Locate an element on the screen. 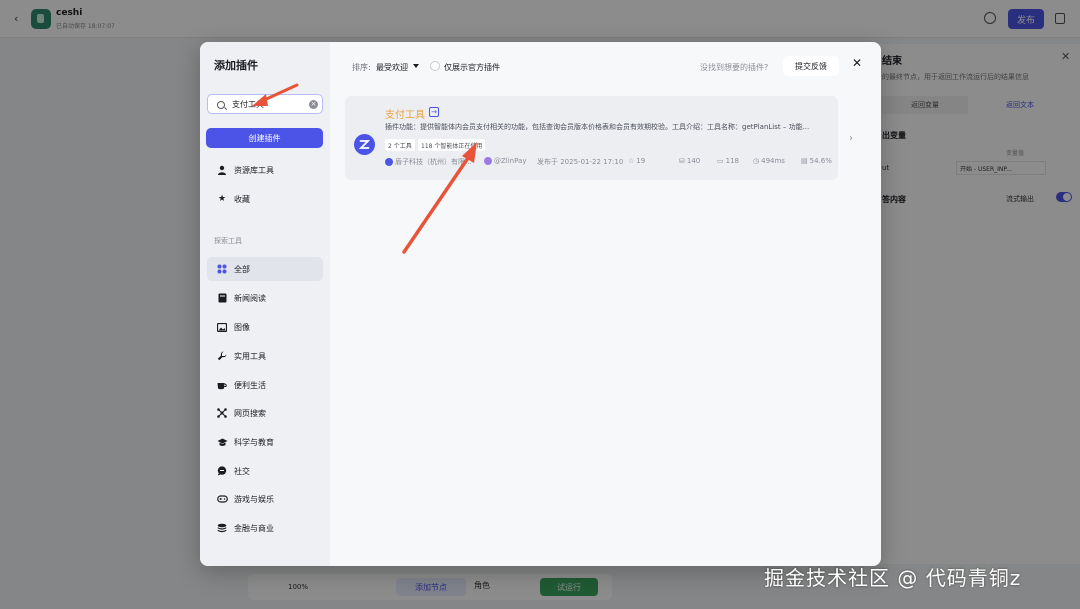 The width and height of the screenshot is (1080, 609). official-only-label: 仅展示官方插件 is located at coordinates (472, 67).